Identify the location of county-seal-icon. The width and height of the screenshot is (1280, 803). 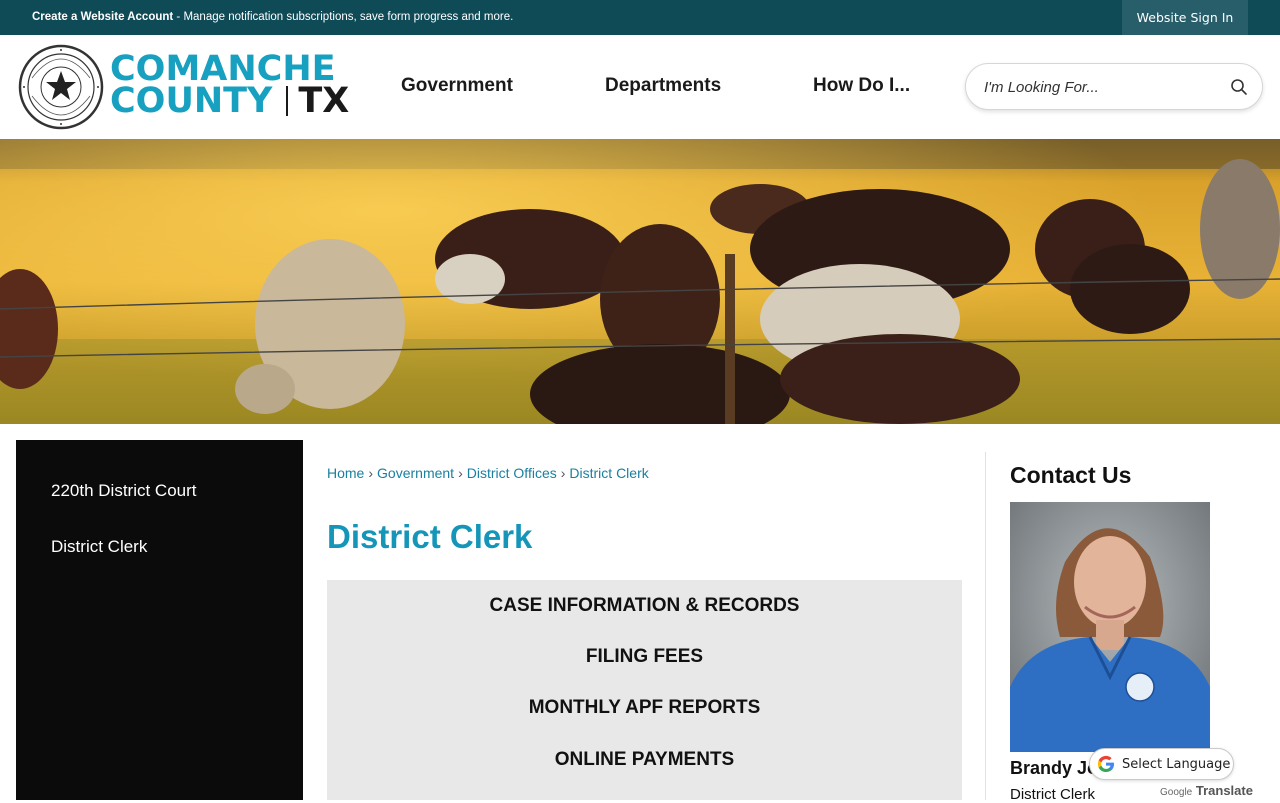
(61, 87).